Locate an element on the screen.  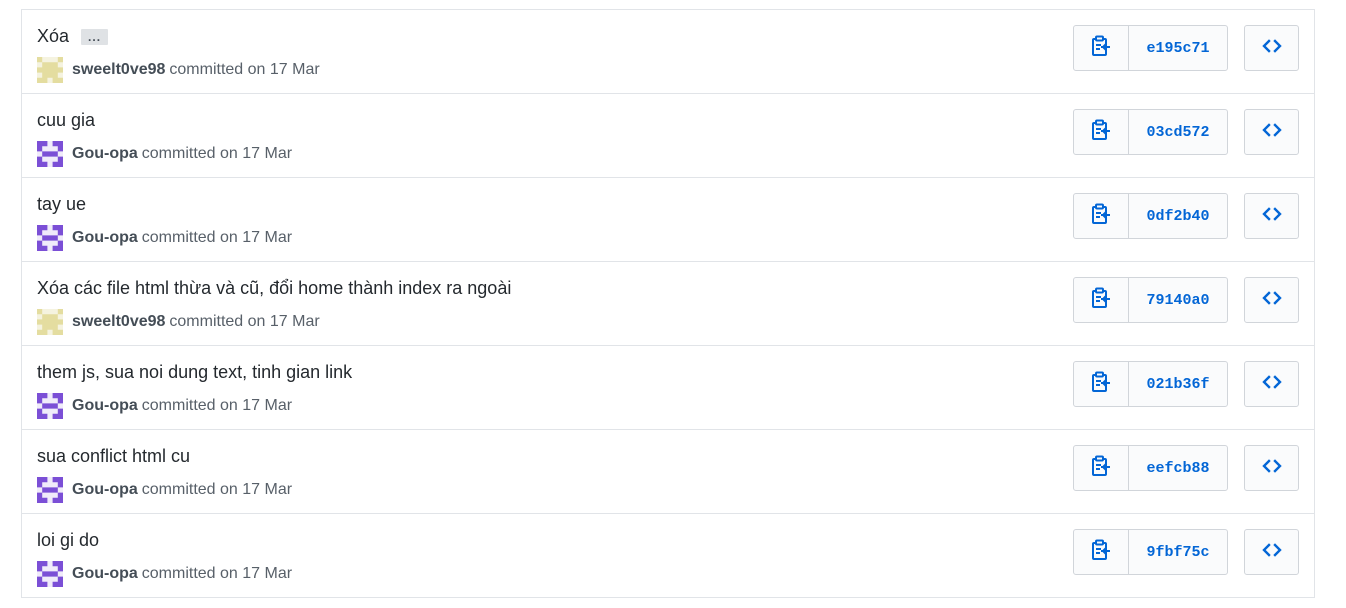
commit-sha-link: 9fbf75c is located at coordinates (1178, 552).